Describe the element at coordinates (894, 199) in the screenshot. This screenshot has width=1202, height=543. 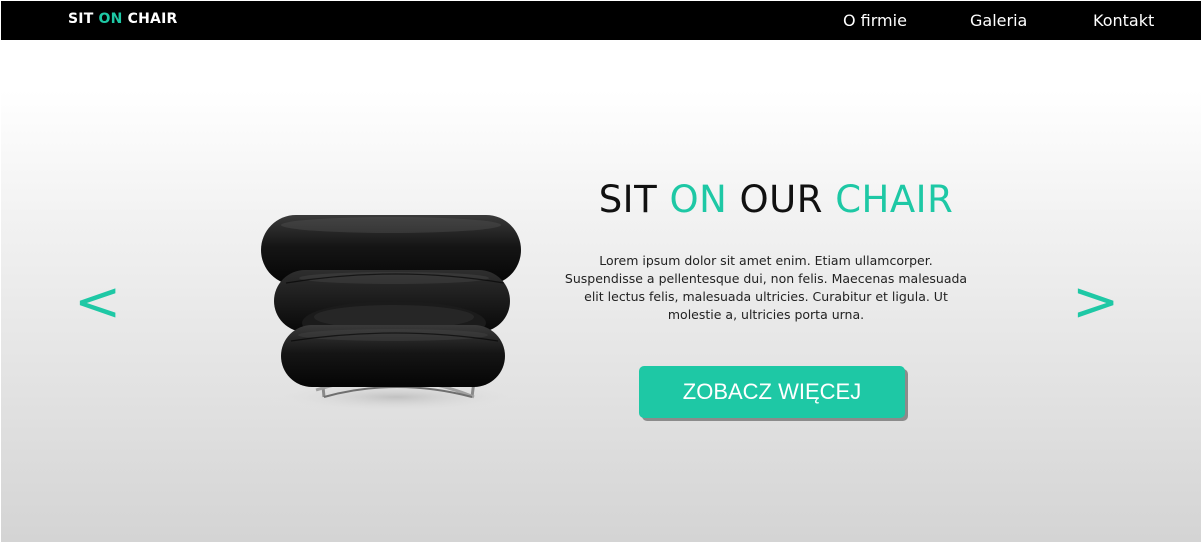
I see `headline-word-chair: CHAIR` at that location.